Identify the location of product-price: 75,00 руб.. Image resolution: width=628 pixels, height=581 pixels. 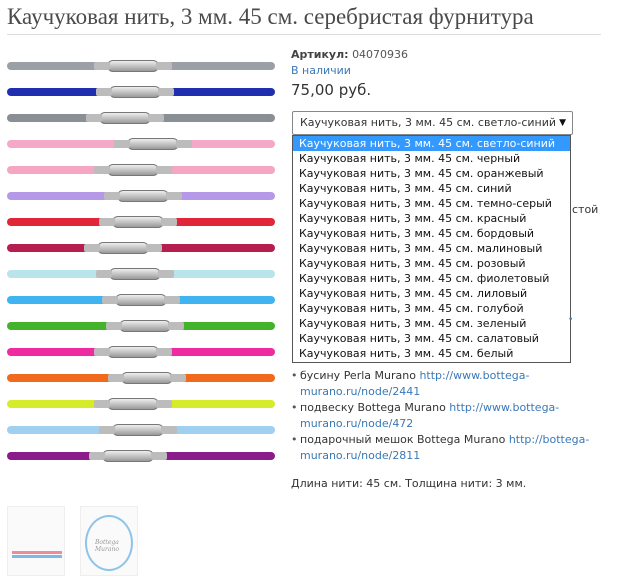
(331, 90).